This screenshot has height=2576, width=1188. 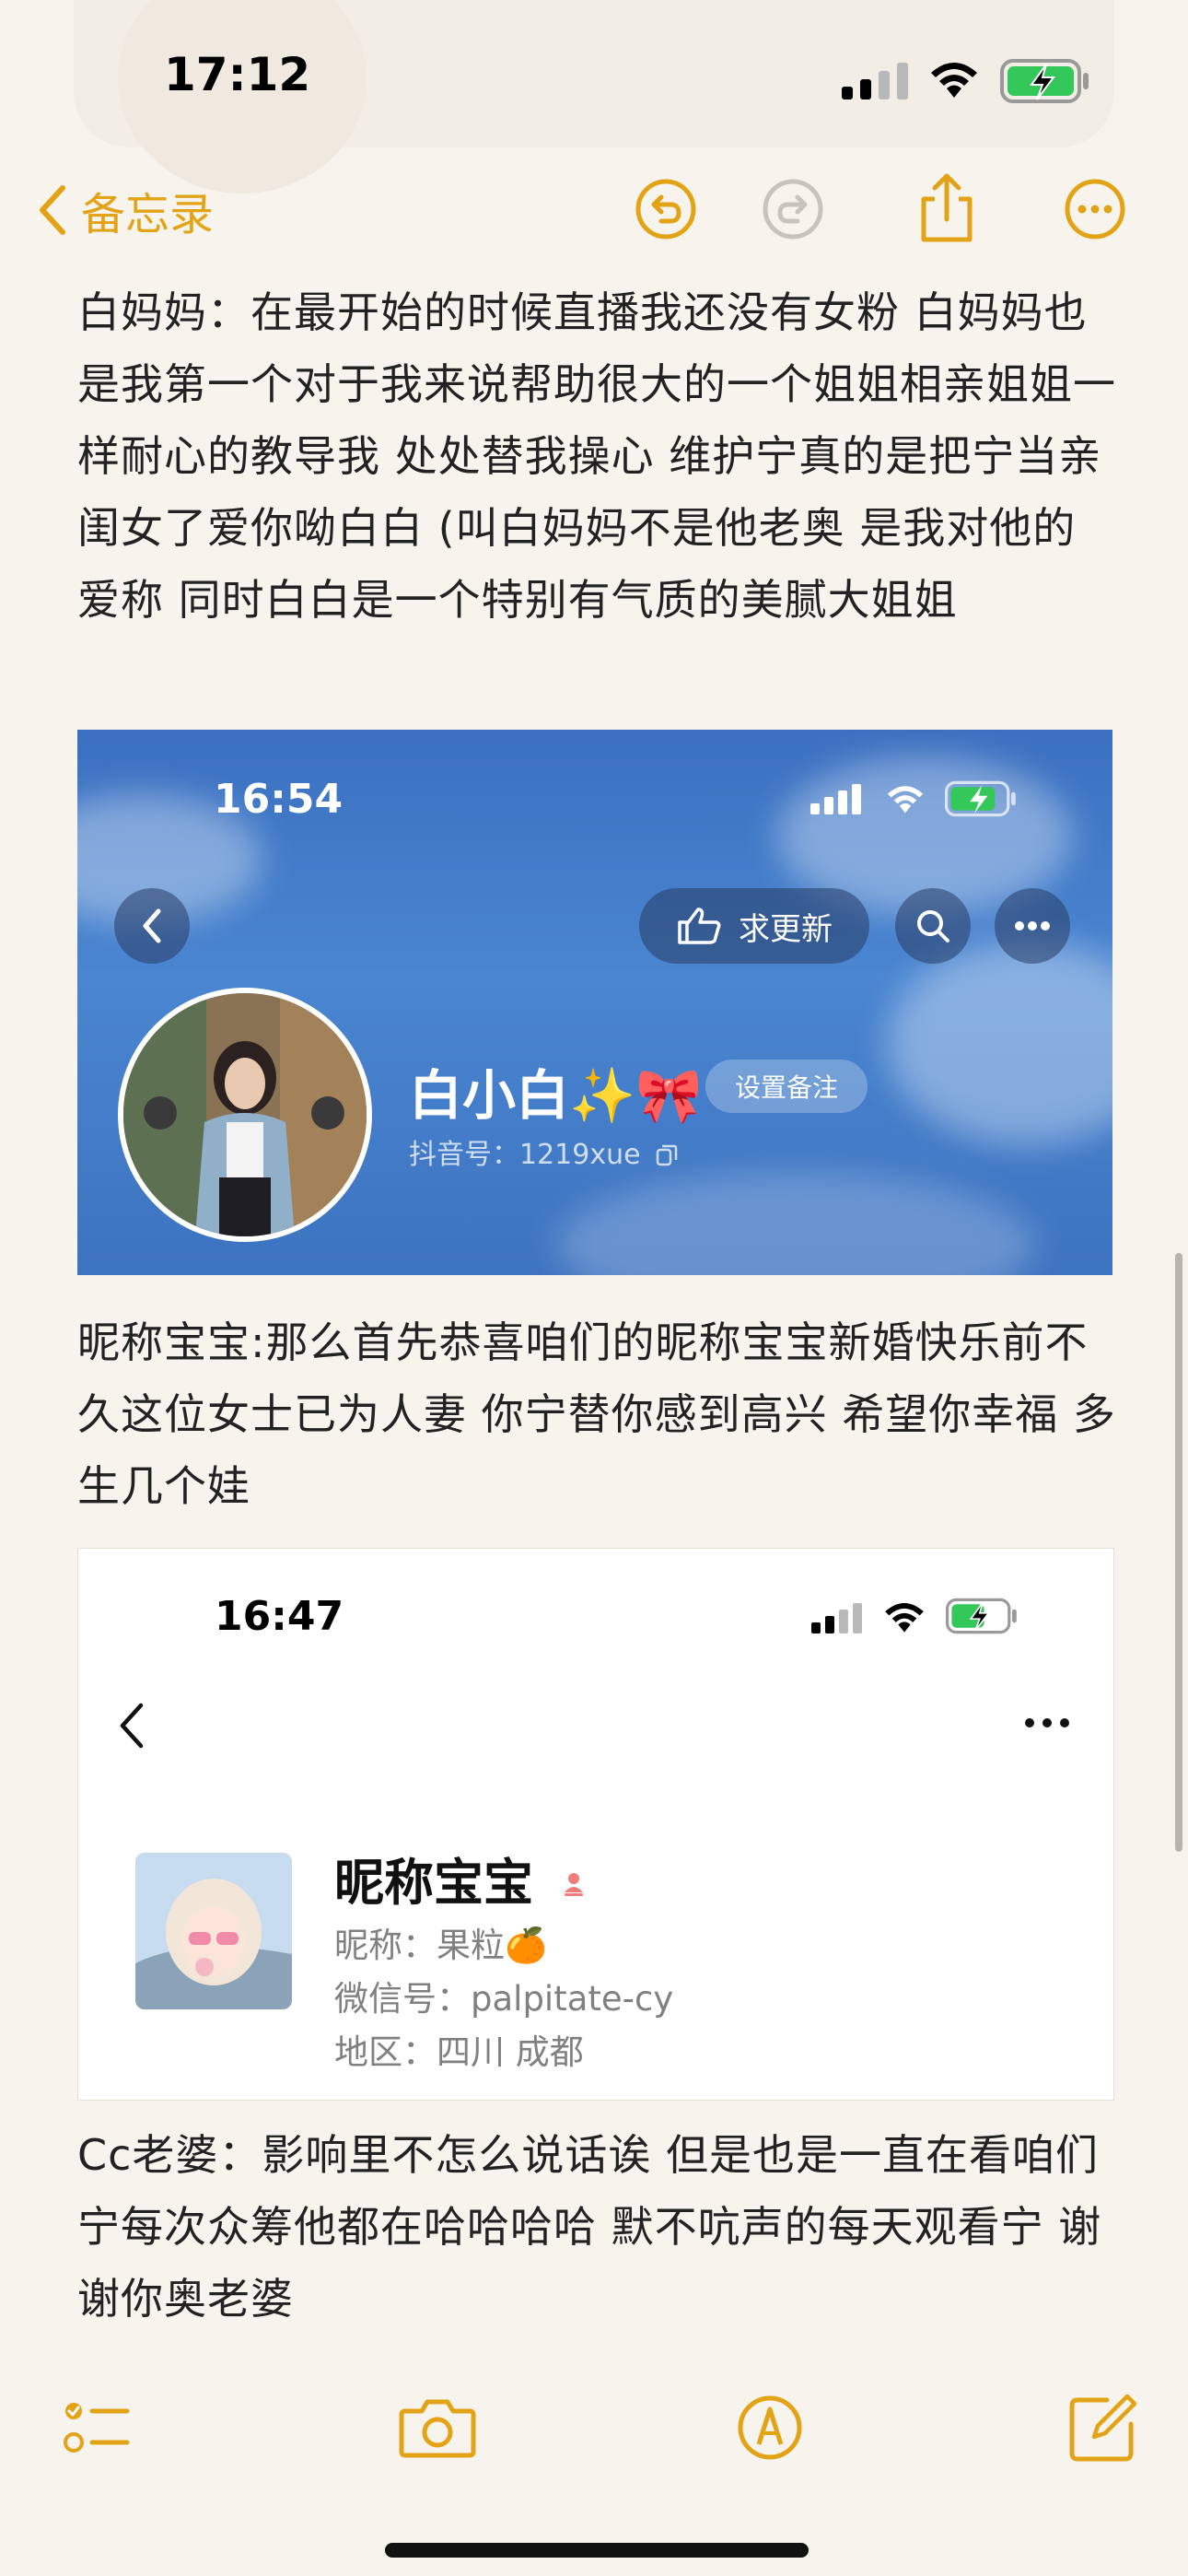 I want to click on female-gender-icon, so click(x=573, y=1884).